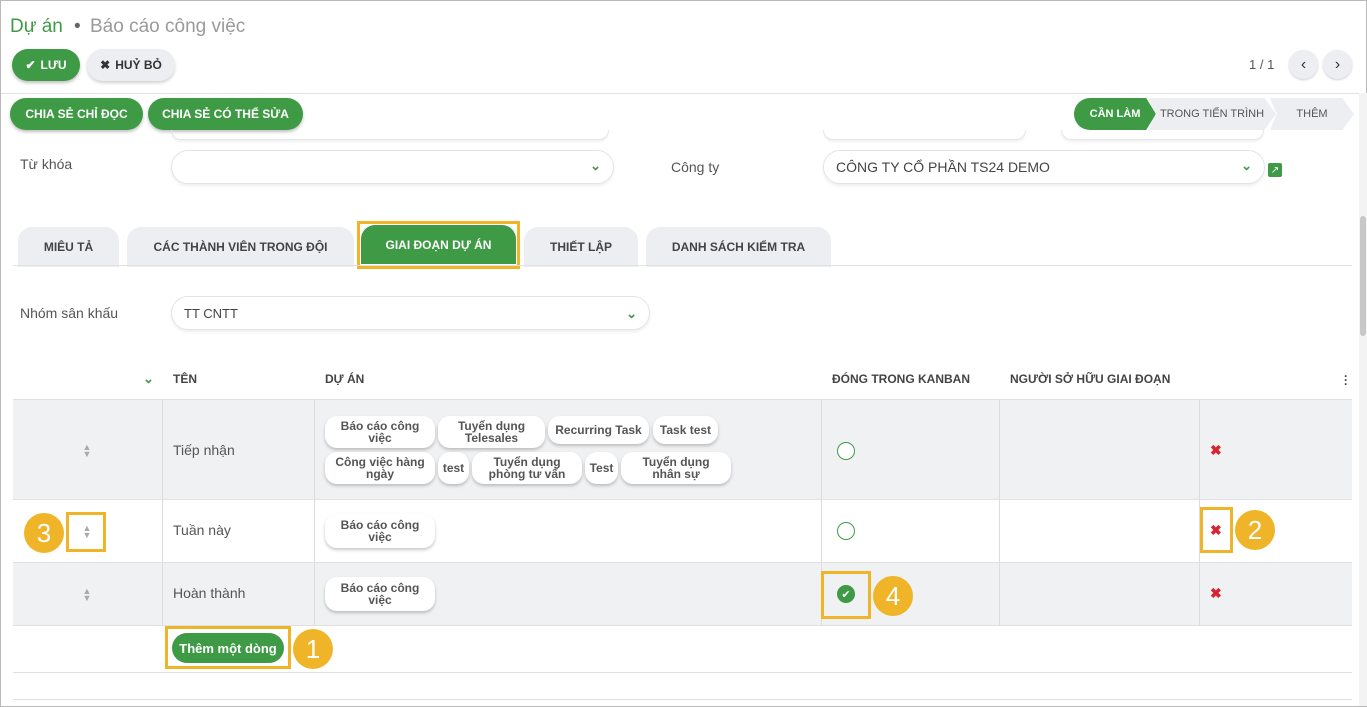 The height and width of the screenshot is (707, 1367). What do you see at coordinates (44, 533) in the screenshot?
I see `annotation-badge: 3` at bounding box center [44, 533].